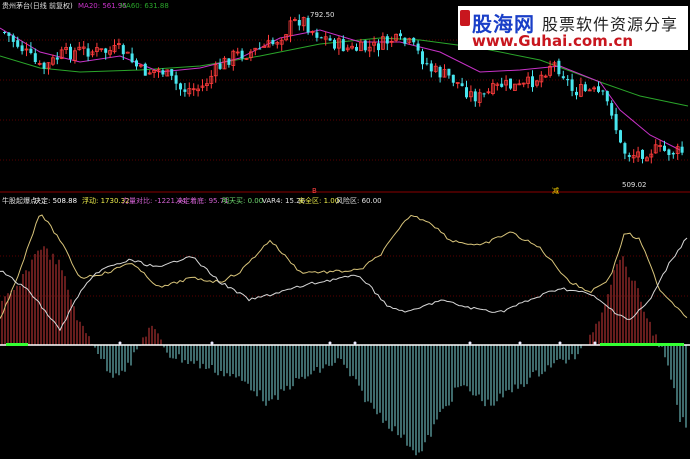  Describe the element at coordinates (314, 191) in the screenshot. I see `sell-marker: B` at that location.